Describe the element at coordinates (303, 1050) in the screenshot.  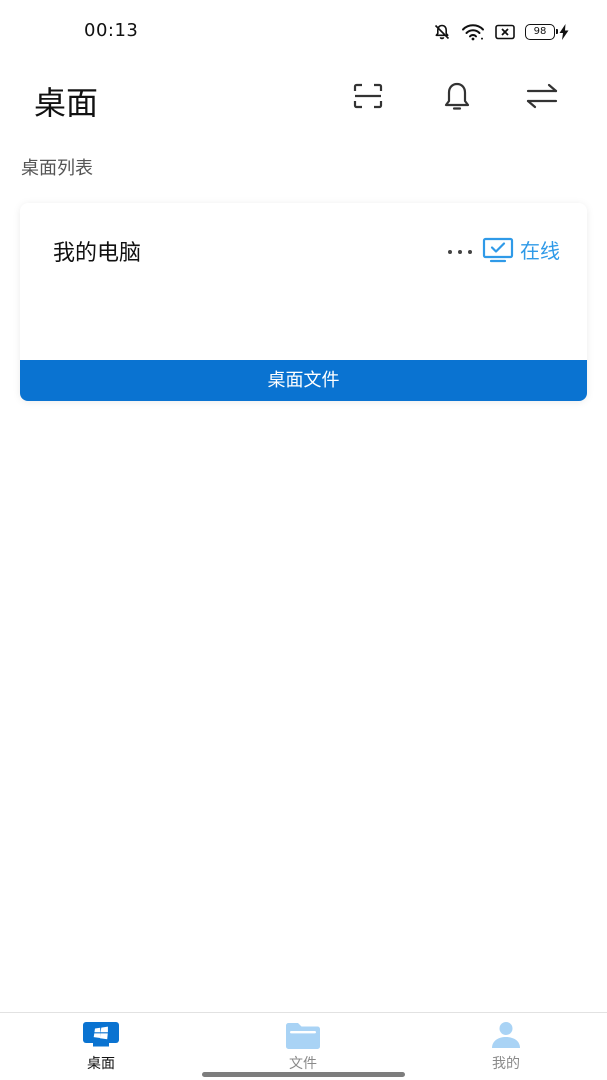
I see `nav-item-files: 文件` at that location.